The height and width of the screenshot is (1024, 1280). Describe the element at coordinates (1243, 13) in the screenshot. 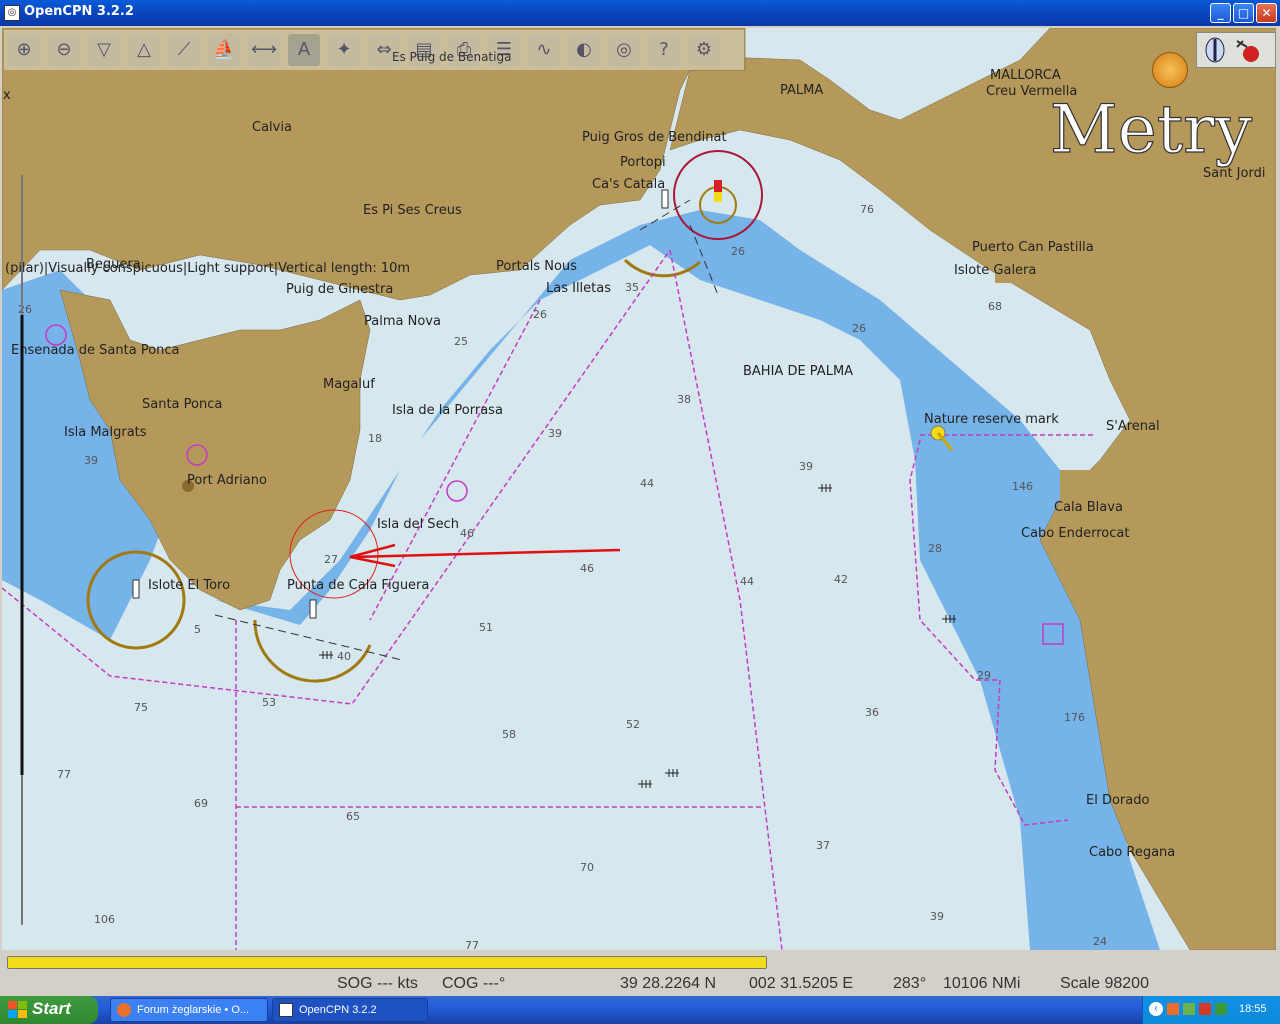

I see `maximize-button: □` at that location.